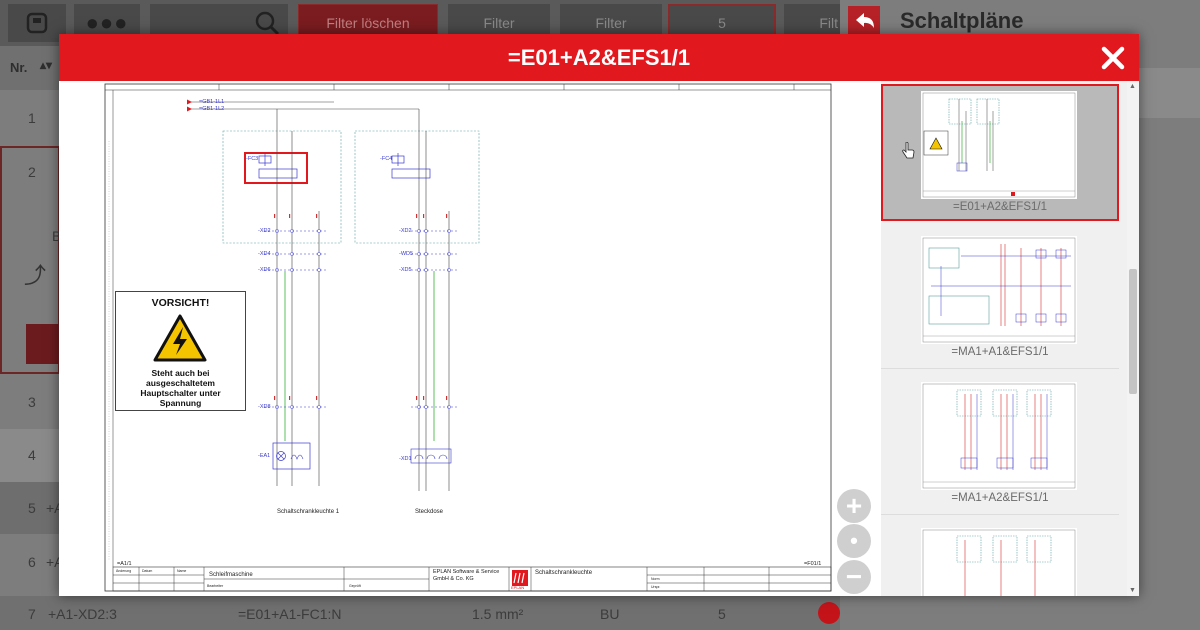 The width and height of the screenshot is (1200, 630). Describe the element at coordinates (212, 109) in the screenshot. I see `bus-label-2: =GB1-1L2` at that location.